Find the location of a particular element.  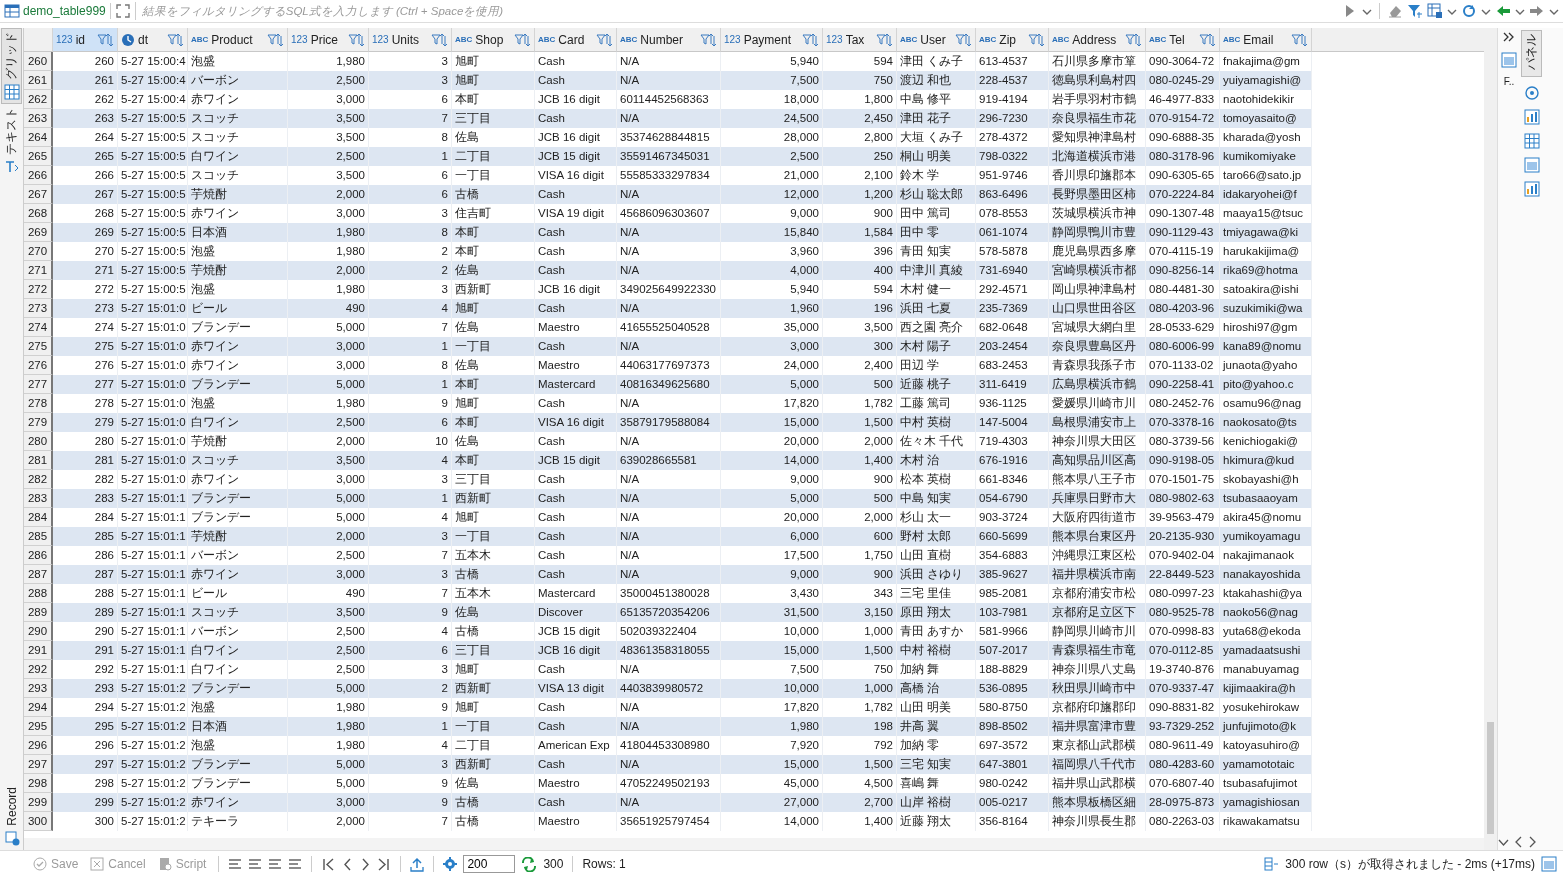

row-number: 269 is located at coordinates (38, 232).